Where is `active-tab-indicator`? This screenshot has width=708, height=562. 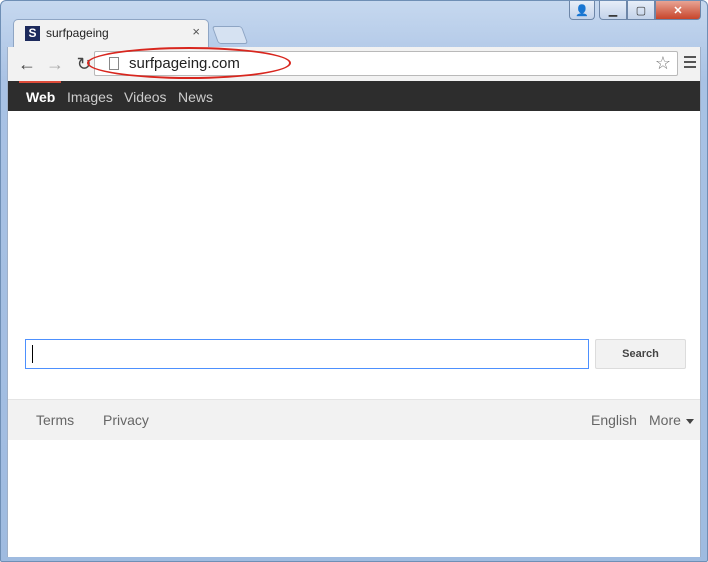
active-tab-indicator is located at coordinates (40, 82).